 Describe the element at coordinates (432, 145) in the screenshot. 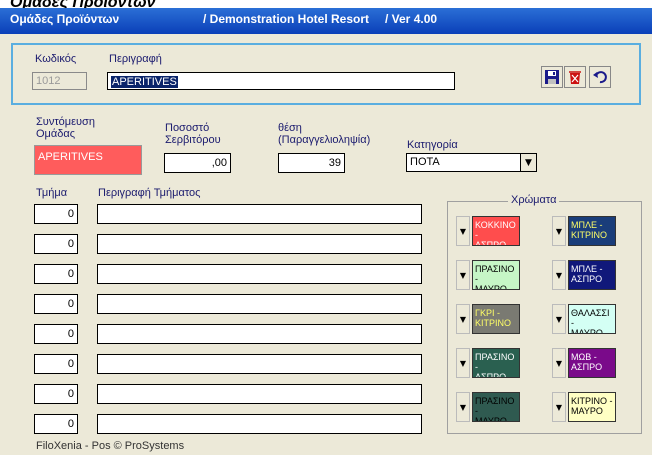

I see `category-label: Κατηγορία` at that location.